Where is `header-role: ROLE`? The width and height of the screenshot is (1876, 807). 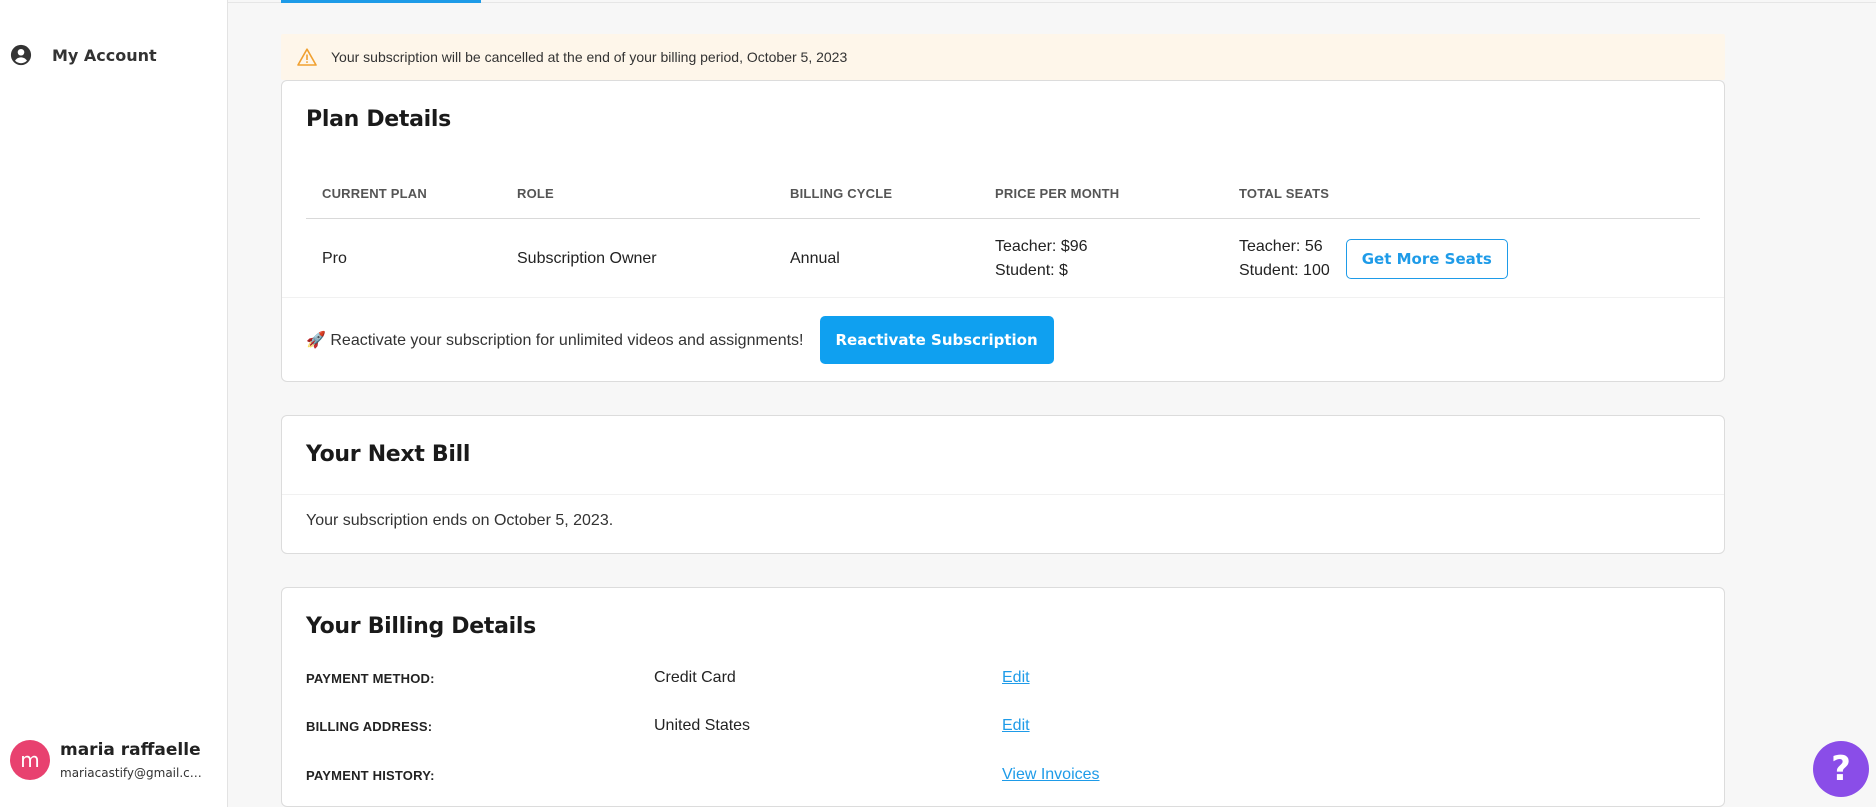 header-role: ROLE is located at coordinates (535, 193).